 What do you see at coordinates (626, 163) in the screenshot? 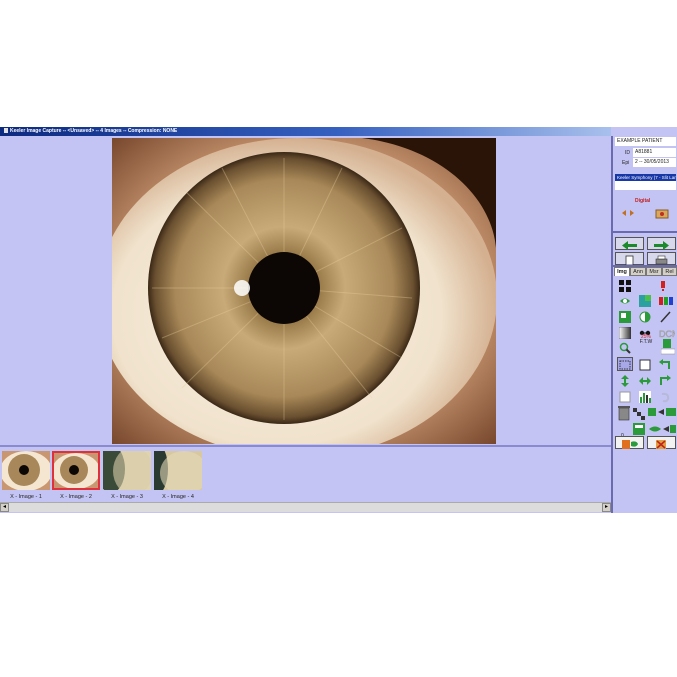
I see `episode-label: Epi` at bounding box center [626, 163].